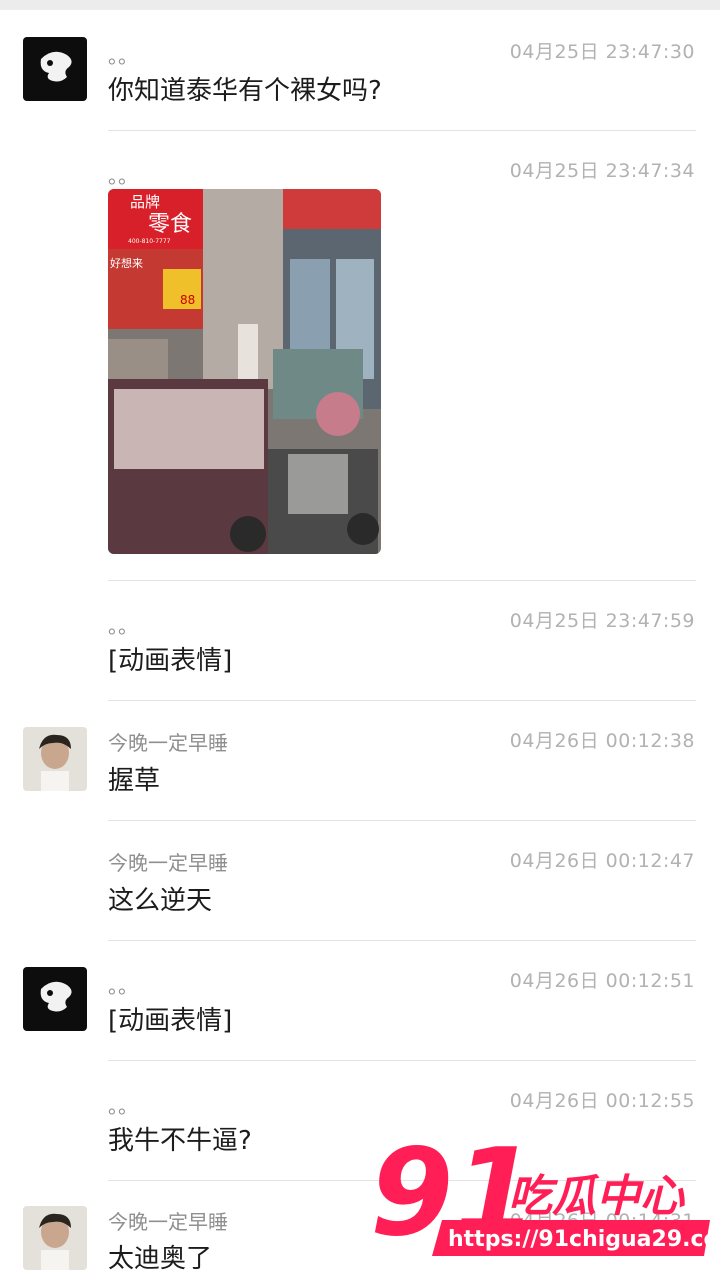 This screenshot has width=720, height=1278. What do you see at coordinates (602, 171) in the screenshot?
I see `timestamp: 04月25日 23:47:34` at bounding box center [602, 171].